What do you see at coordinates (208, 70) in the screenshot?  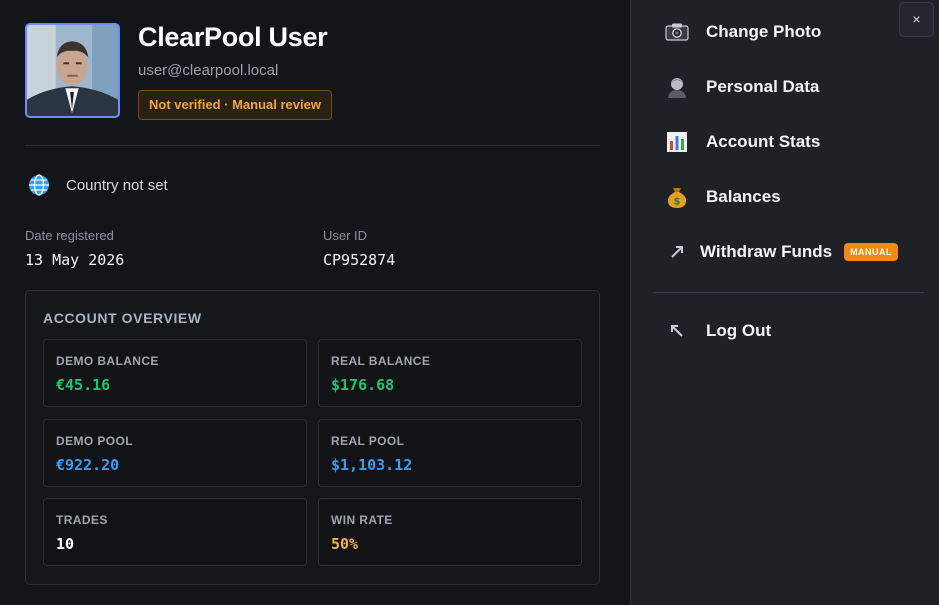 I see `user-email: user@clearpool.local` at bounding box center [208, 70].